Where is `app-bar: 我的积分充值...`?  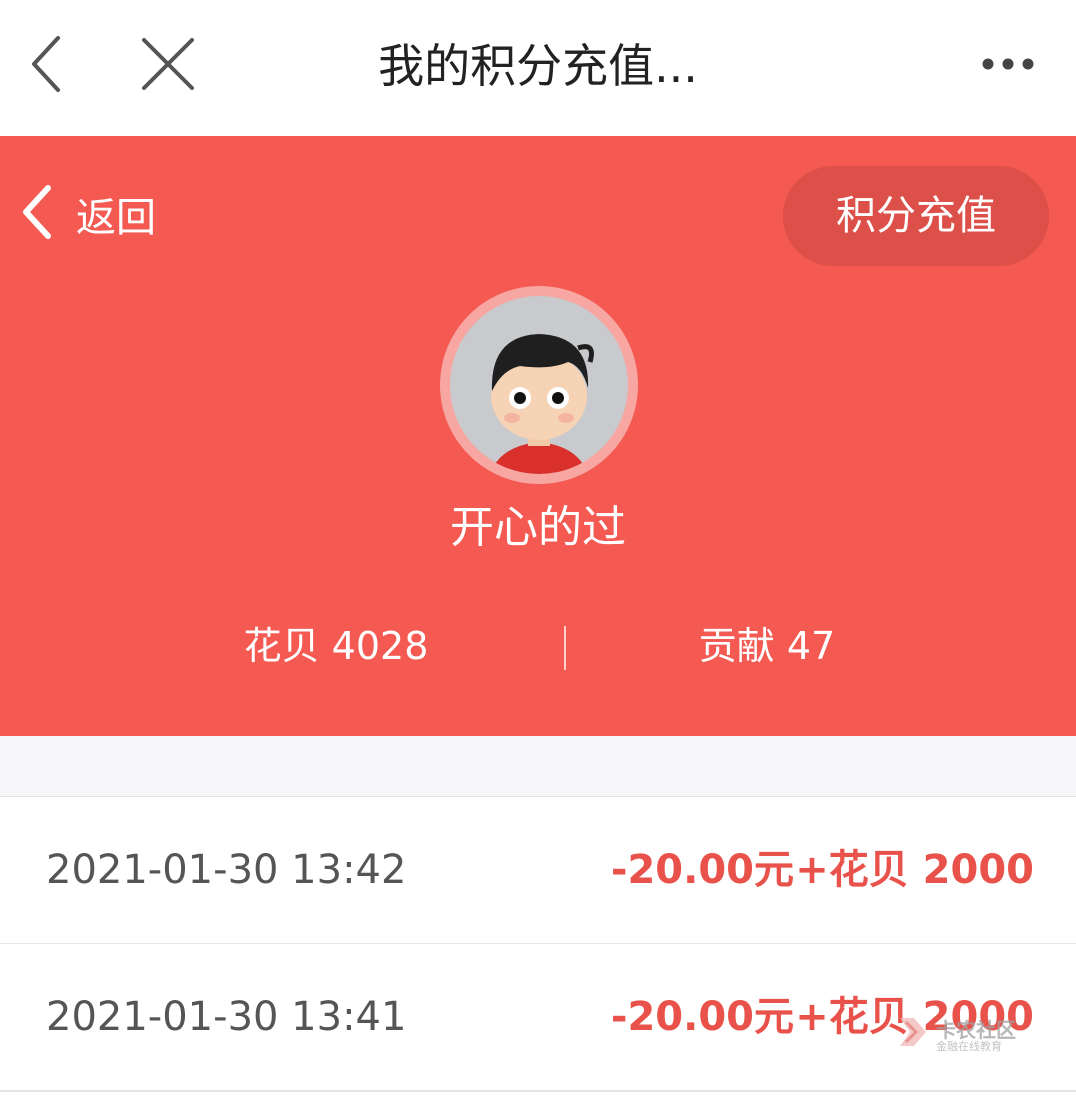 app-bar: 我的积分充值... is located at coordinates (538, 68).